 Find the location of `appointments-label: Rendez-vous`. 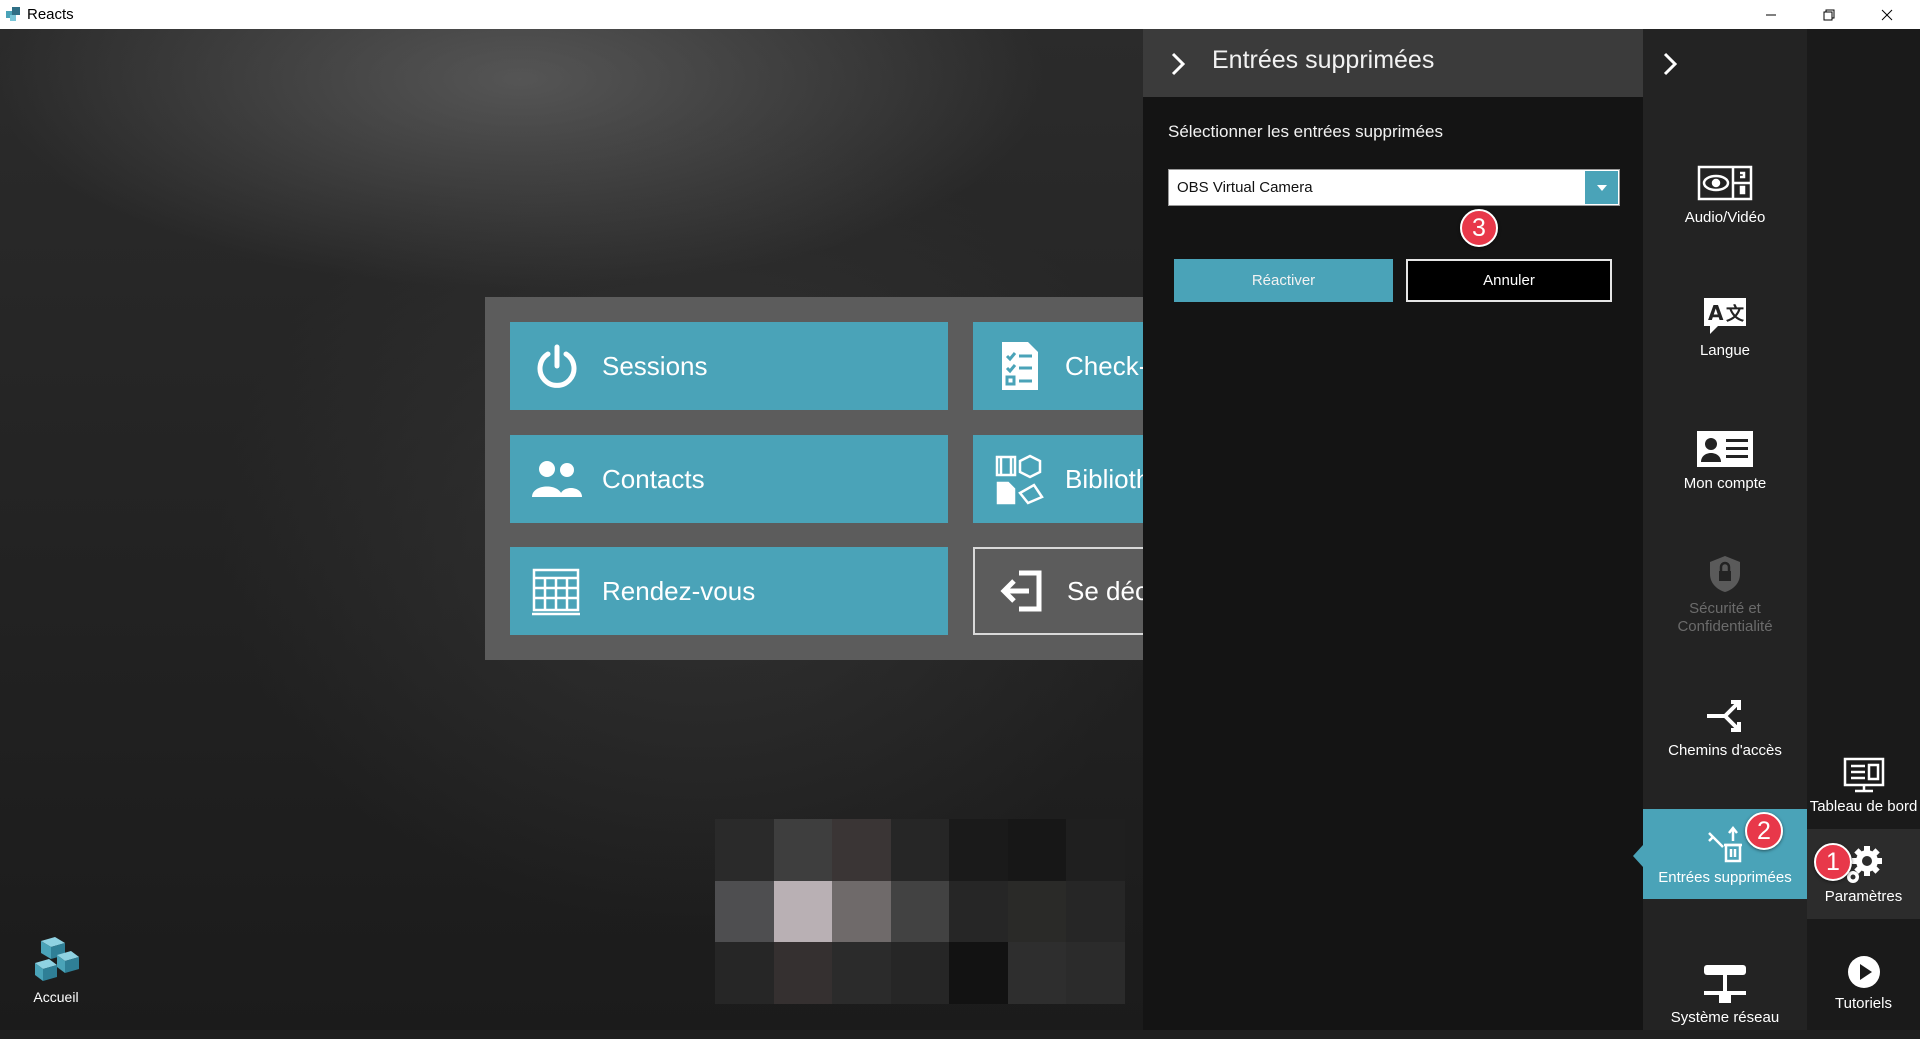

appointments-label: Rendez-vous is located at coordinates (679, 590).